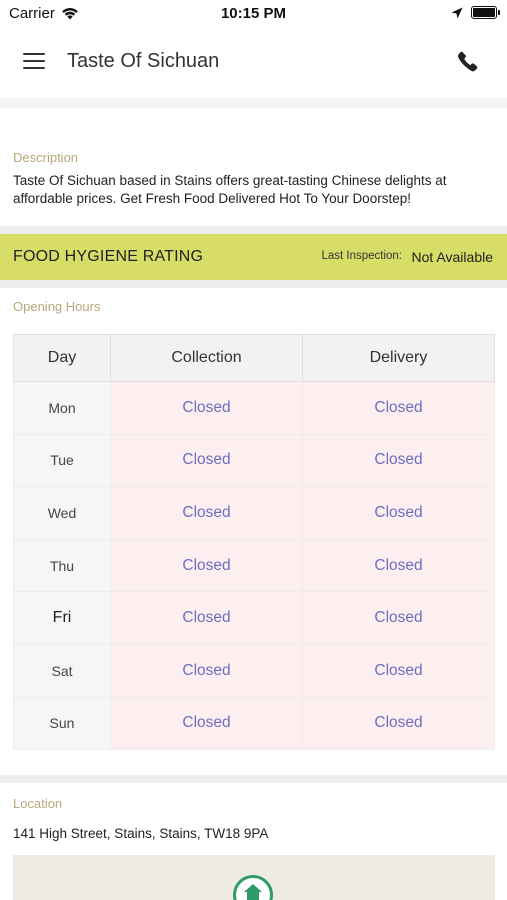 The image size is (507, 900). I want to click on table-row: Mon Closed Closed, so click(254, 408).